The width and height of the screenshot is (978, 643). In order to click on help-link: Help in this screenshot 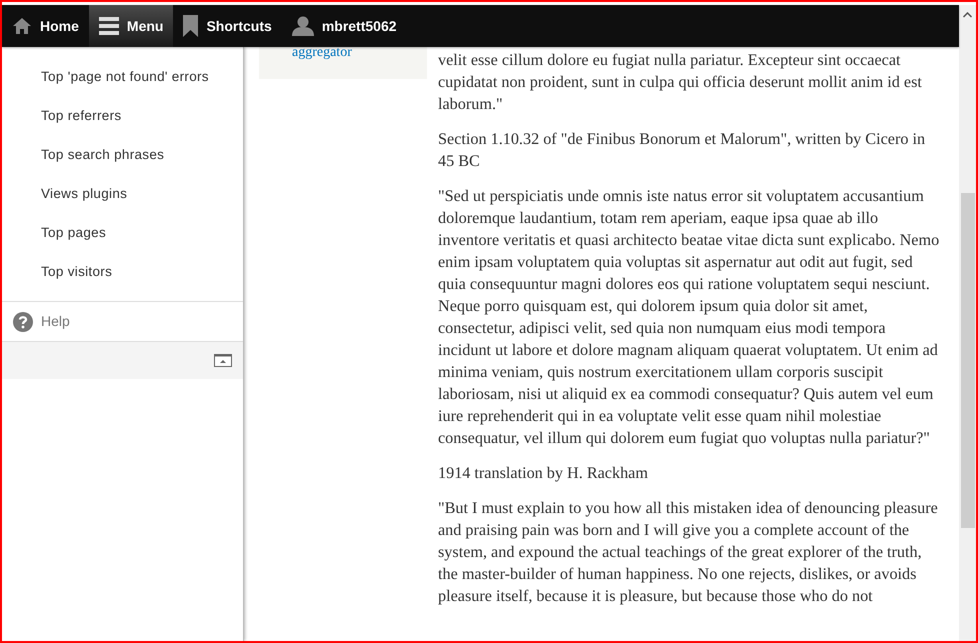, I will do `click(55, 321)`.